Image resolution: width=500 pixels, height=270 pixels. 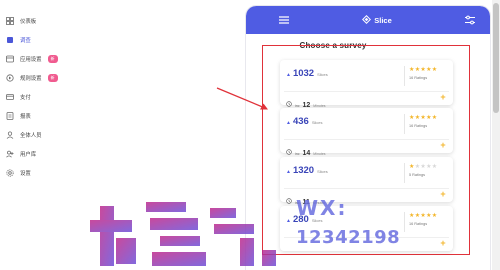 I want to click on app-settings-icon, so click(x=10, y=59).